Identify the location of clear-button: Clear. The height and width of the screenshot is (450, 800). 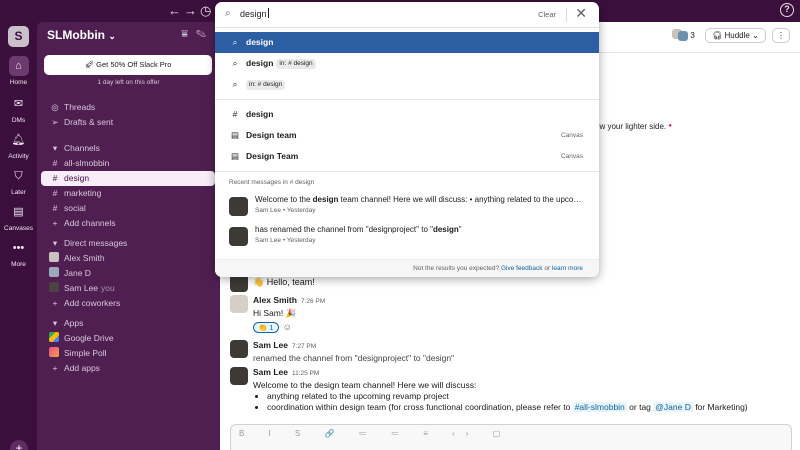
(547, 14).